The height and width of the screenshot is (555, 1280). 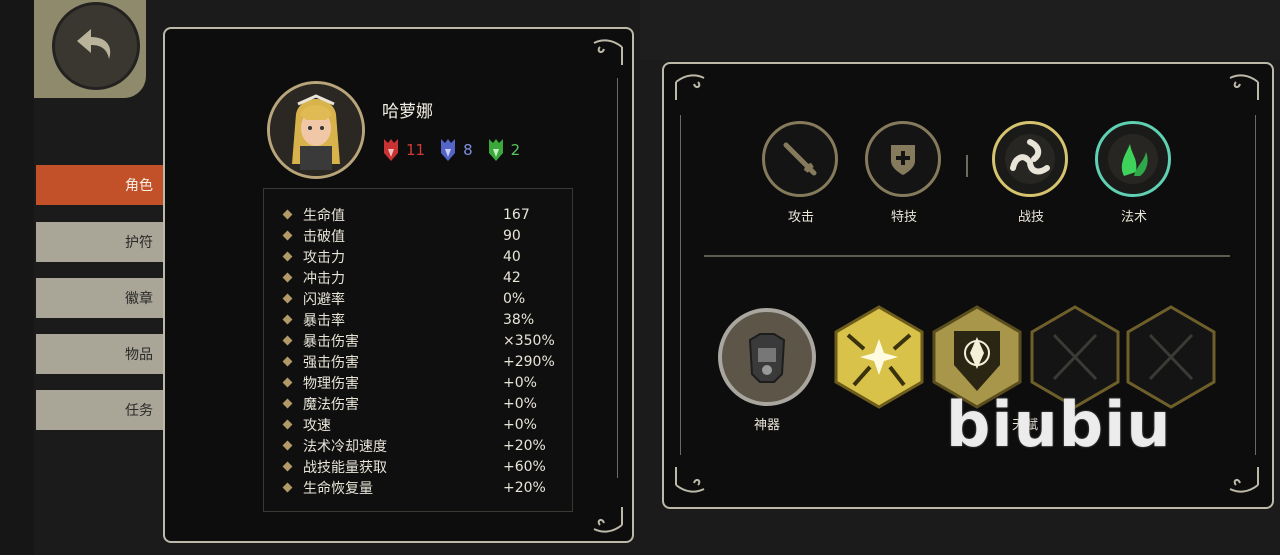 I want to click on stat-row: 闪避率 0%, so click(x=423, y=298).